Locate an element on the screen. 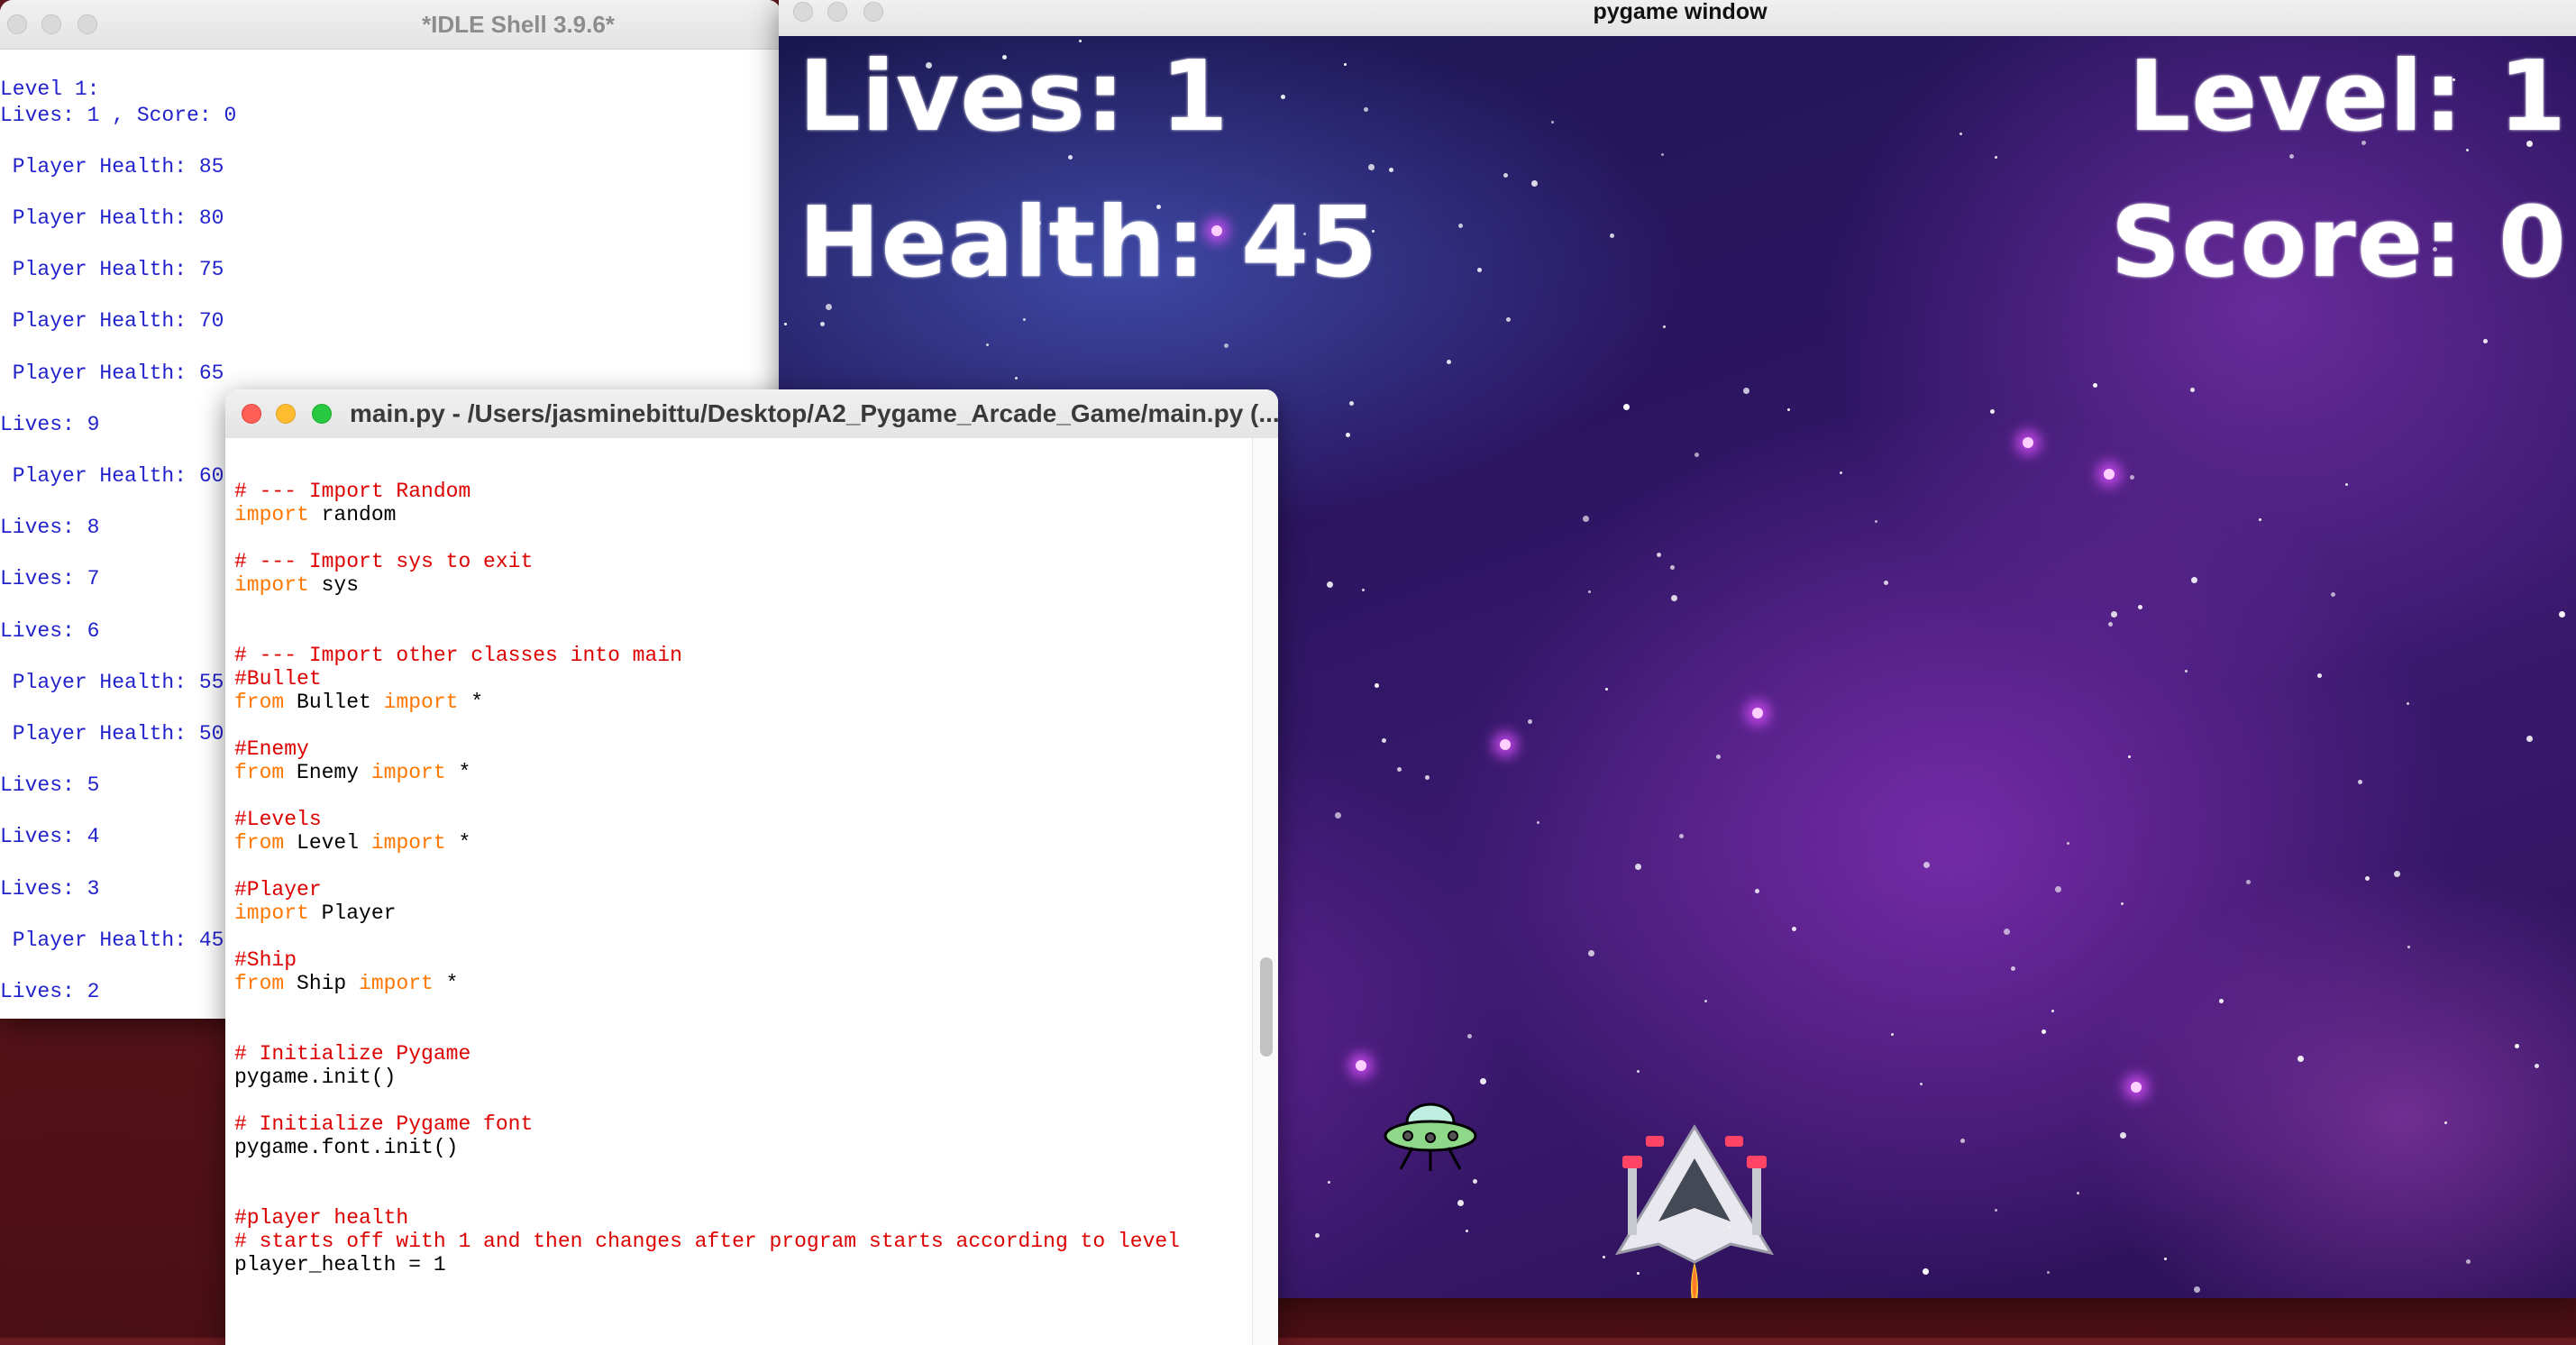 The width and height of the screenshot is (2576, 1345). shell-output-line: Lives: 8 is located at coordinates (50, 528).